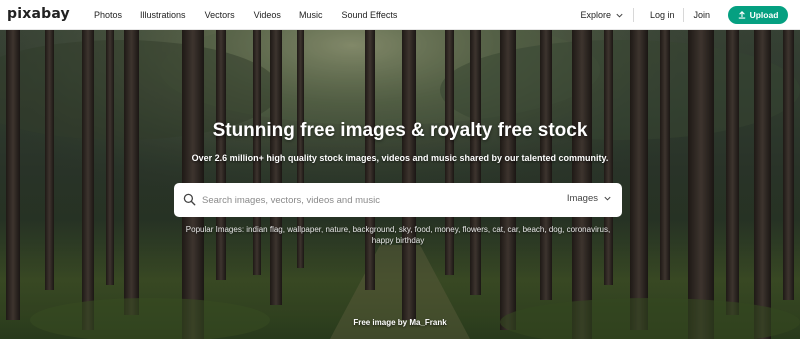 Image resolution: width=800 pixels, height=339 pixels. Describe the element at coordinates (764, 15) in the screenshot. I see `upload-label: Upload` at that location.